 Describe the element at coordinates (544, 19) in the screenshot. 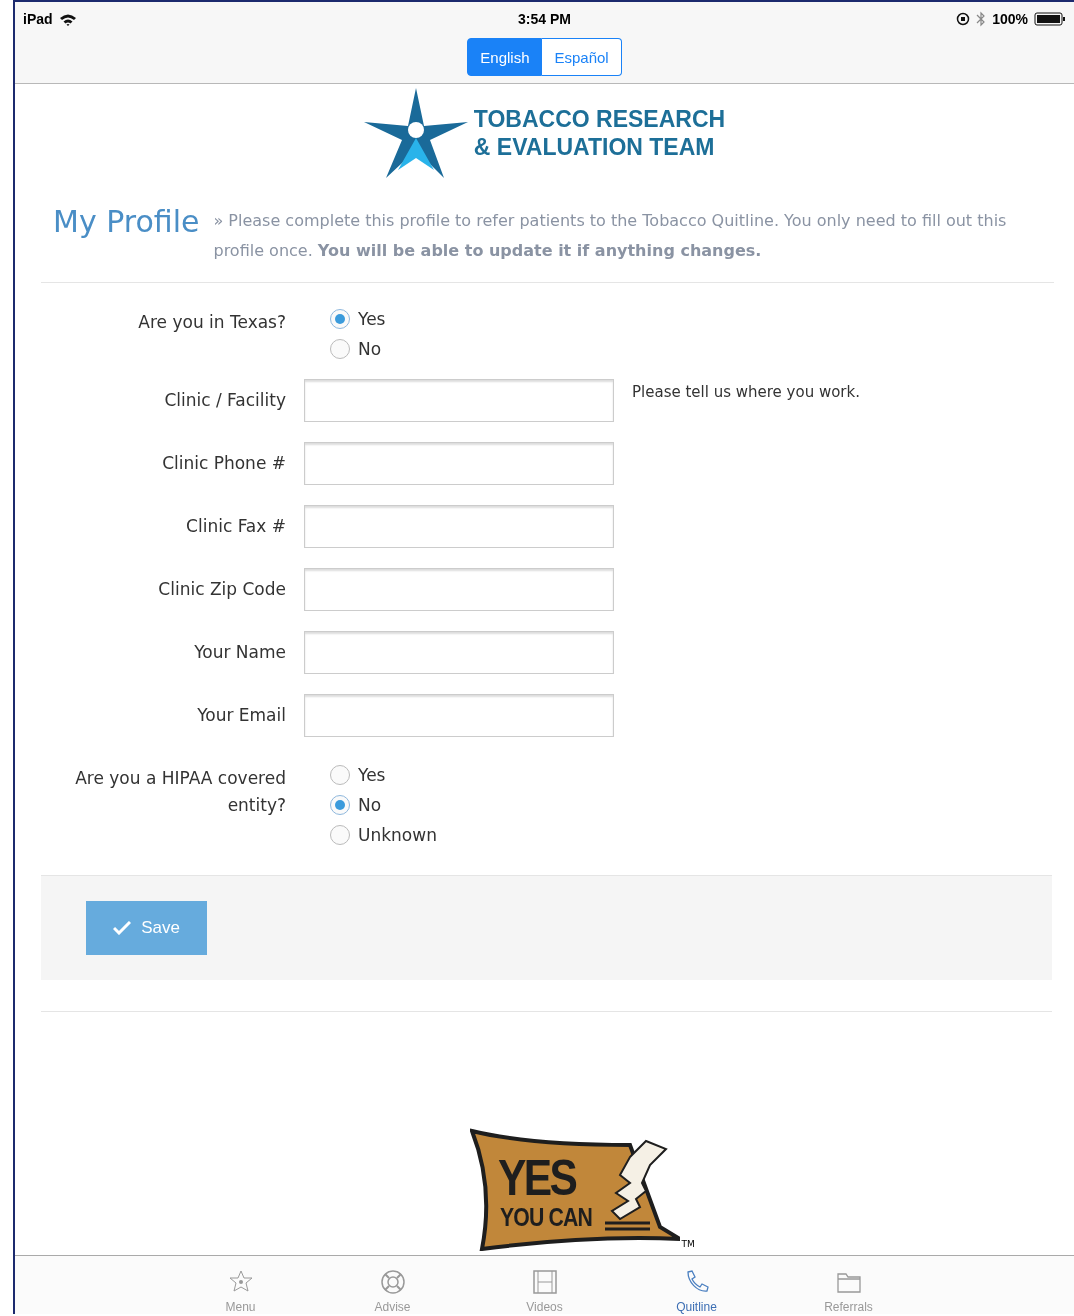

I see `clock: 3:54 PM` at that location.